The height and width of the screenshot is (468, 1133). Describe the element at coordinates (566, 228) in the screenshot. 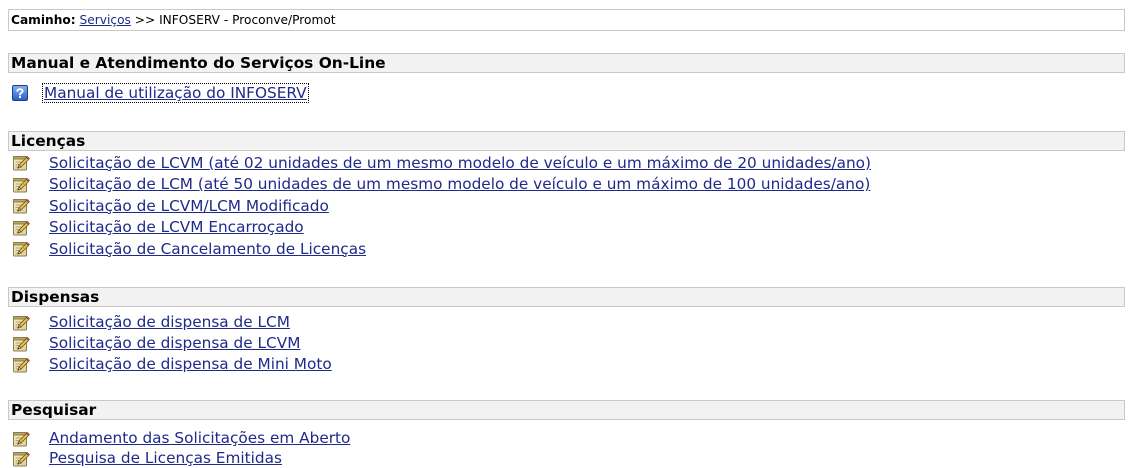

I see `list-item: Solicitação de LCVM Encarroçado` at that location.